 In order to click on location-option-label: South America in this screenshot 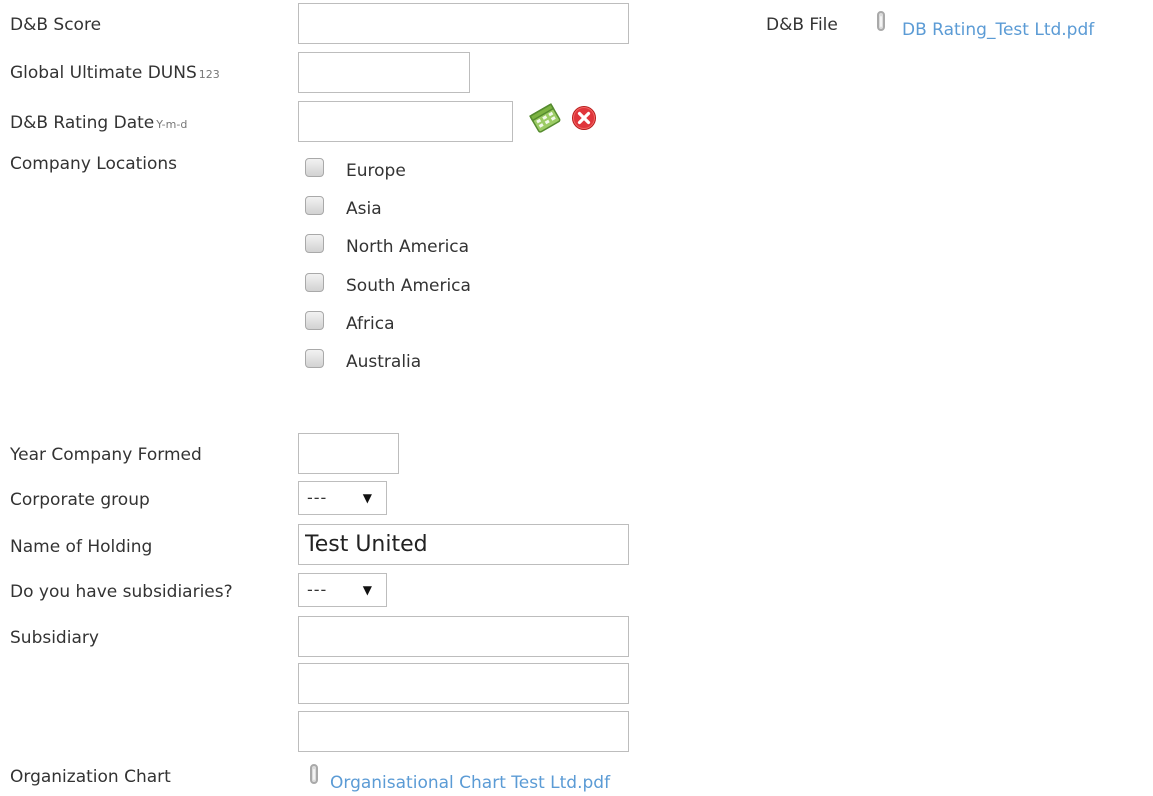, I will do `click(408, 286)`.